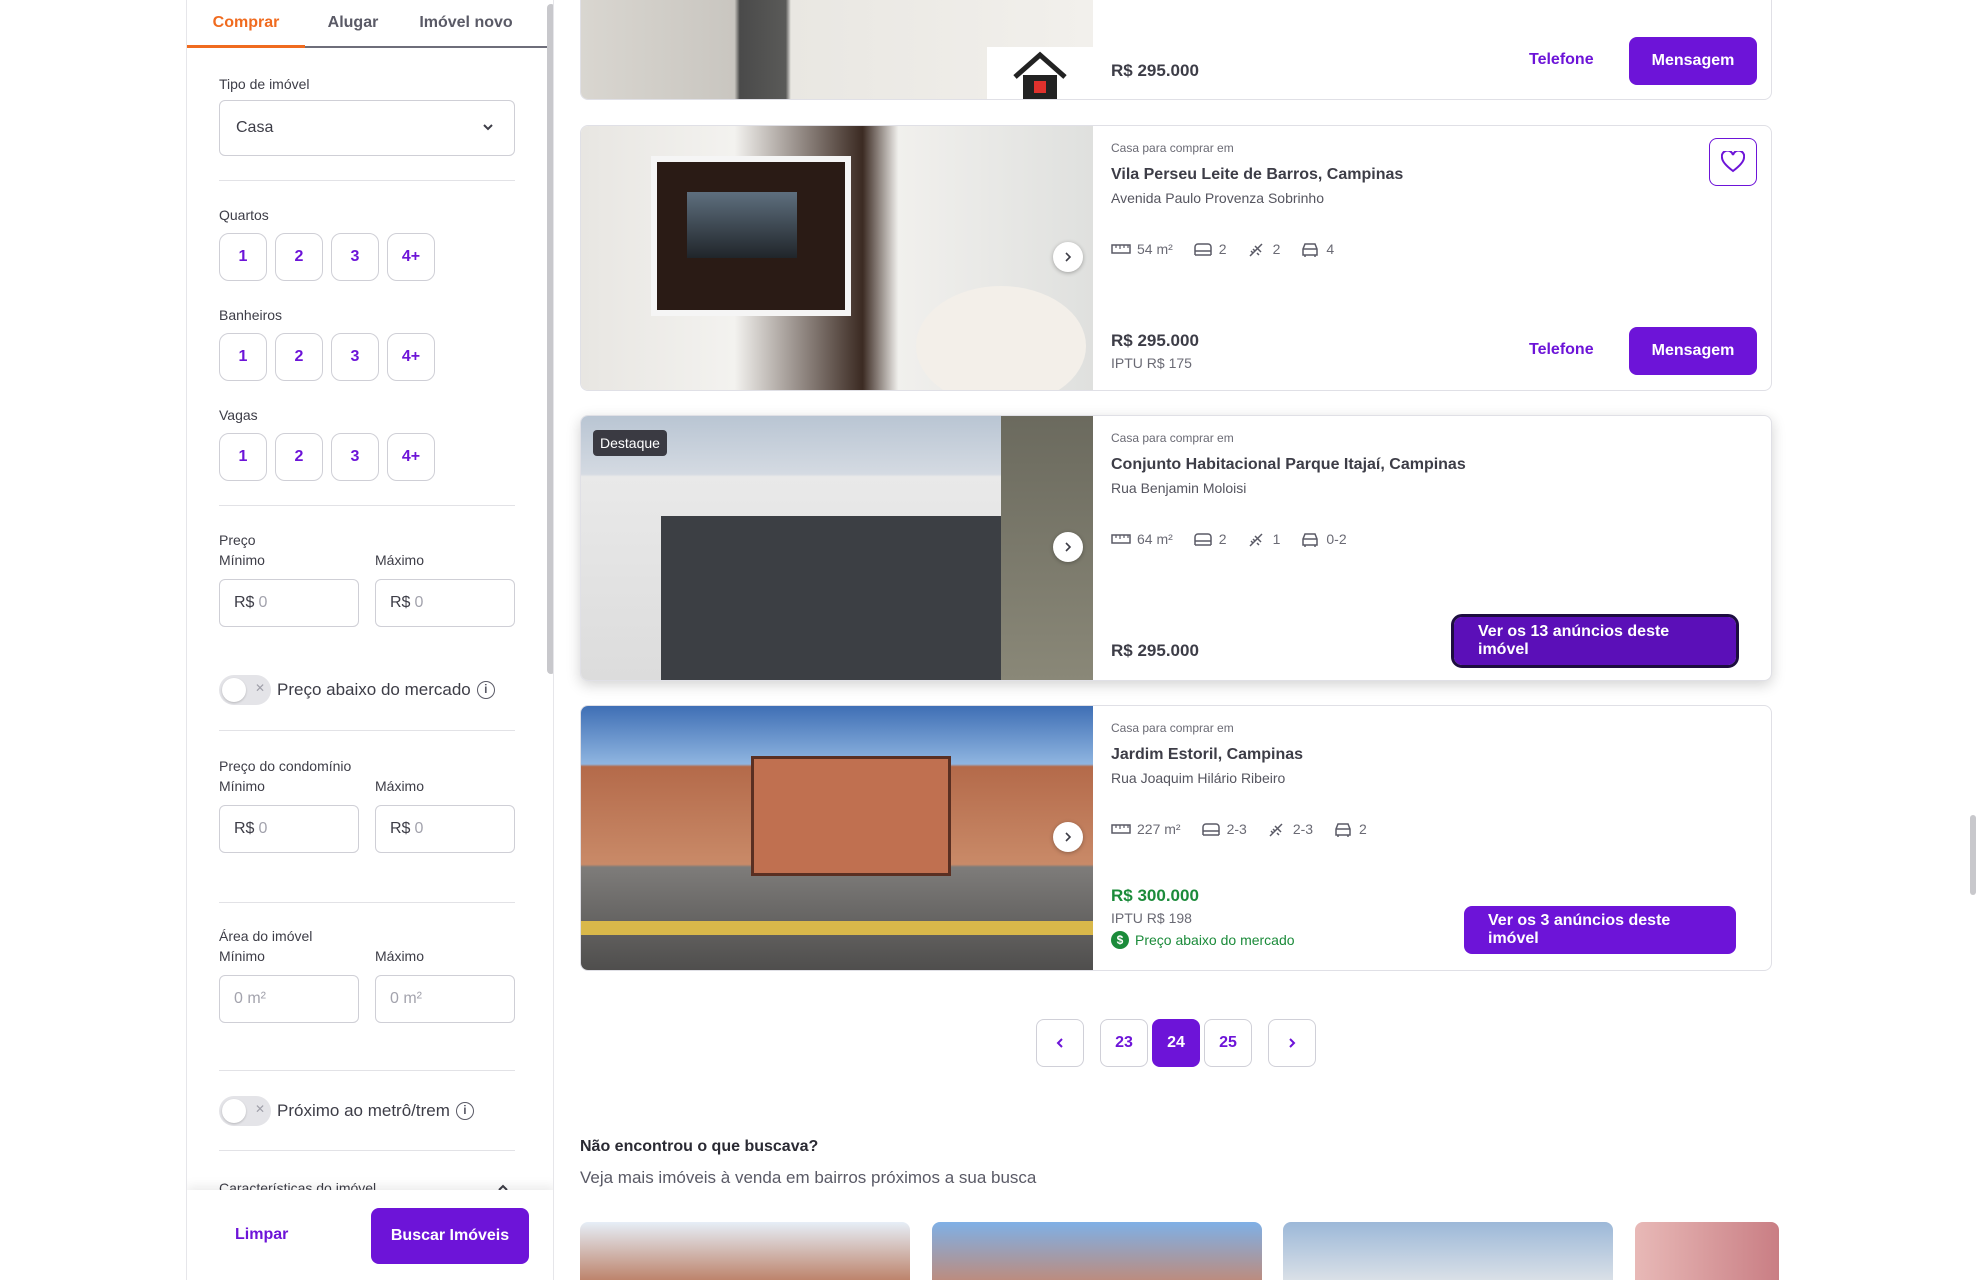  What do you see at coordinates (355, 357) in the screenshot?
I see `banheiros-chip-3: 3` at bounding box center [355, 357].